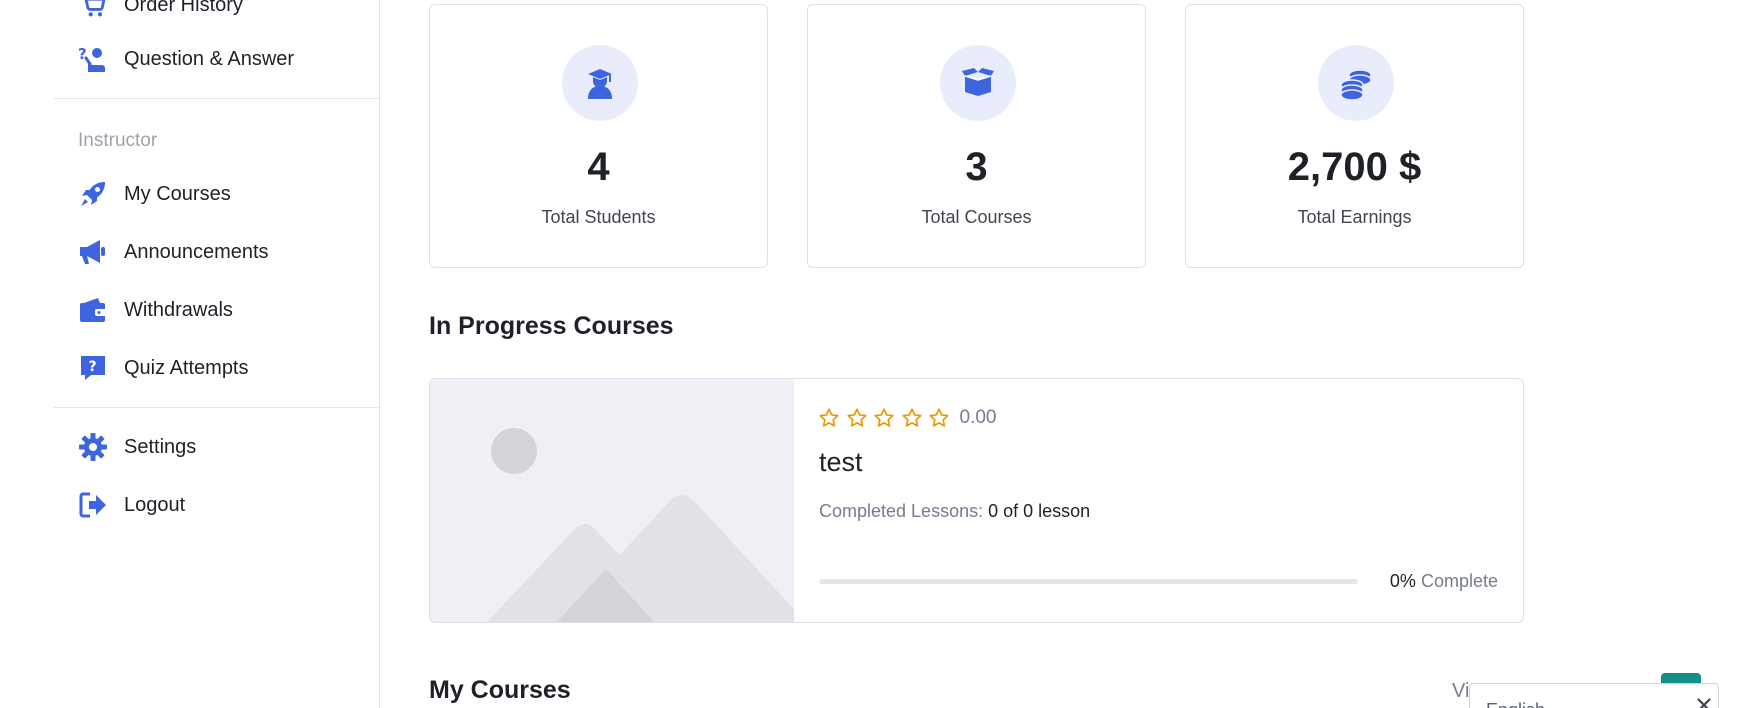 The height and width of the screenshot is (708, 1739). What do you see at coordinates (600, 83) in the screenshot?
I see `graduate-icon` at bounding box center [600, 83].